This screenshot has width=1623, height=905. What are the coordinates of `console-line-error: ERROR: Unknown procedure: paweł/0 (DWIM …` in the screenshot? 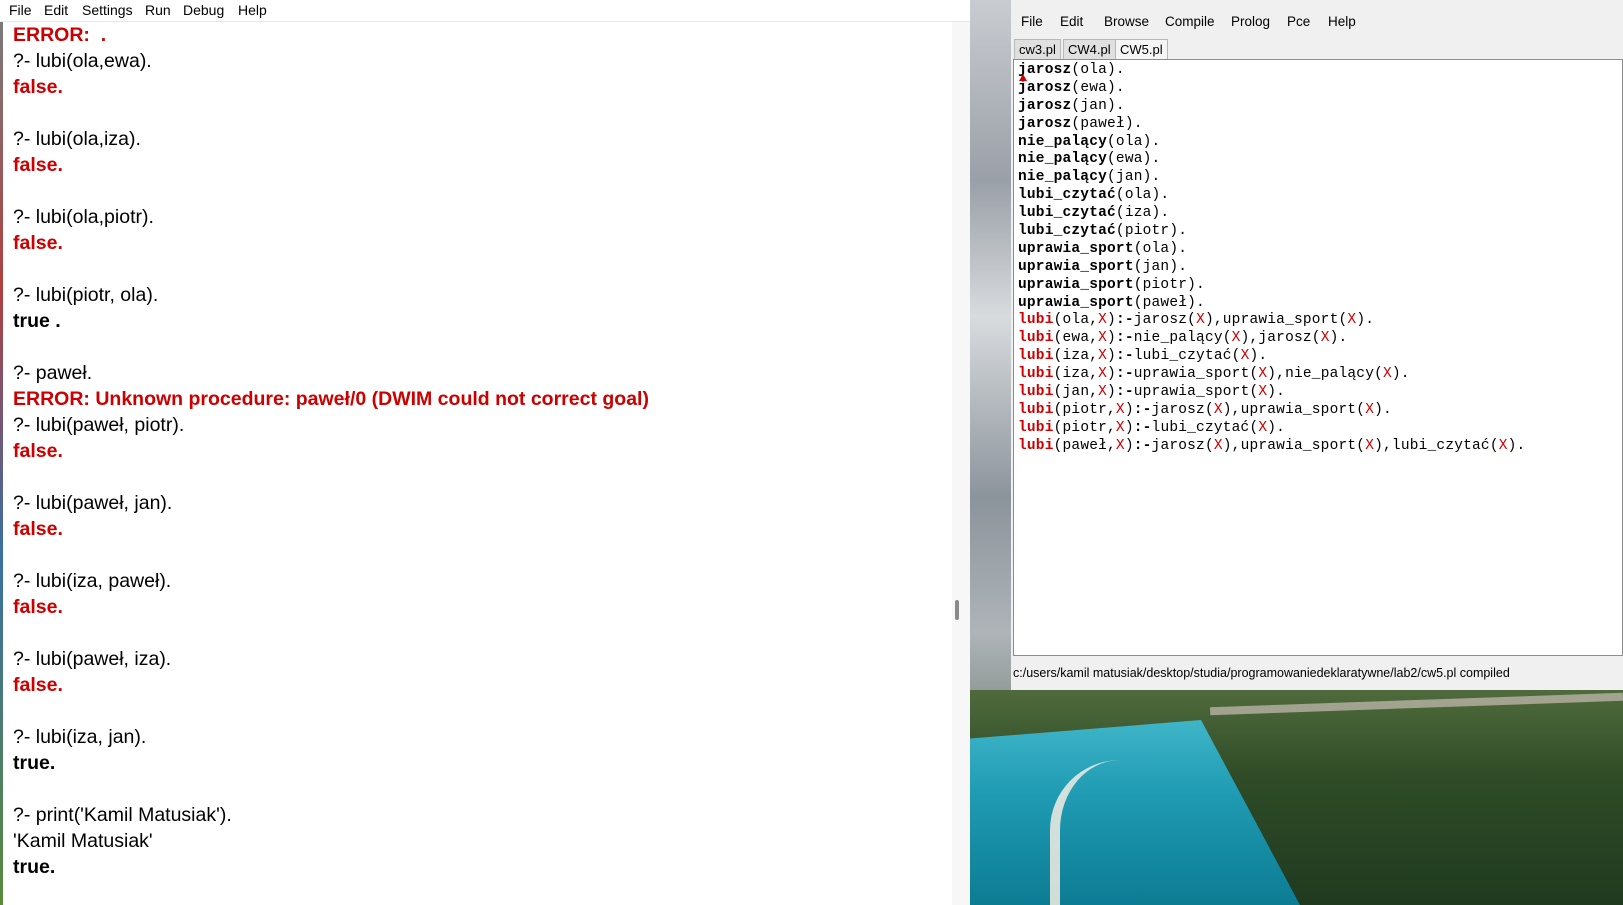 It's located at (331, 399).